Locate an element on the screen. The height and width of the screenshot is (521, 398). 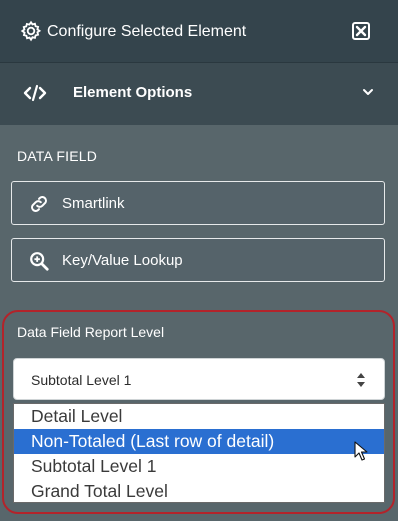
close-button is located at coordinates (361, 31).